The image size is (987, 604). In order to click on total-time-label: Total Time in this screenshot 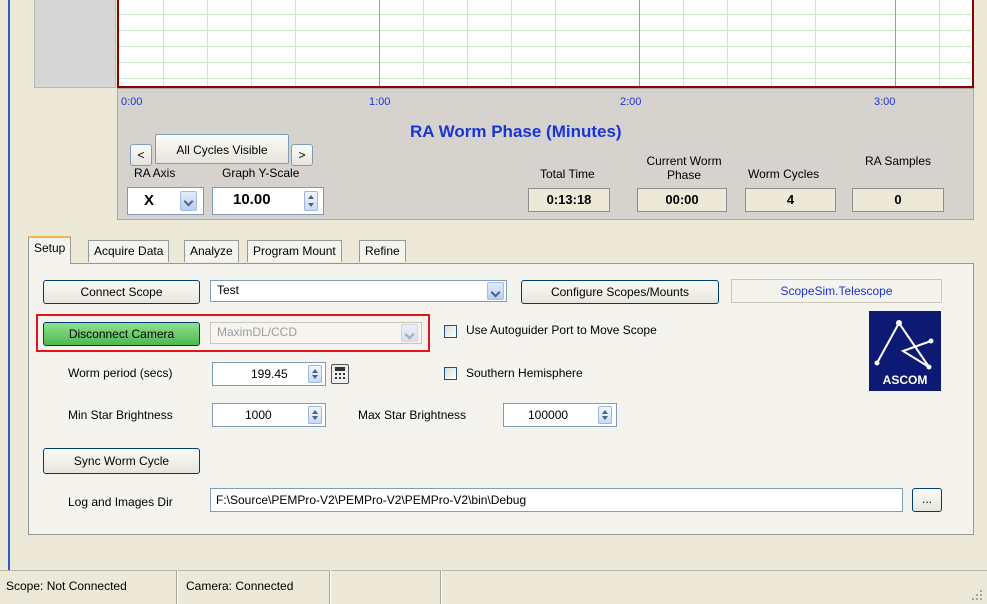, I will do `click(567, 174)`.